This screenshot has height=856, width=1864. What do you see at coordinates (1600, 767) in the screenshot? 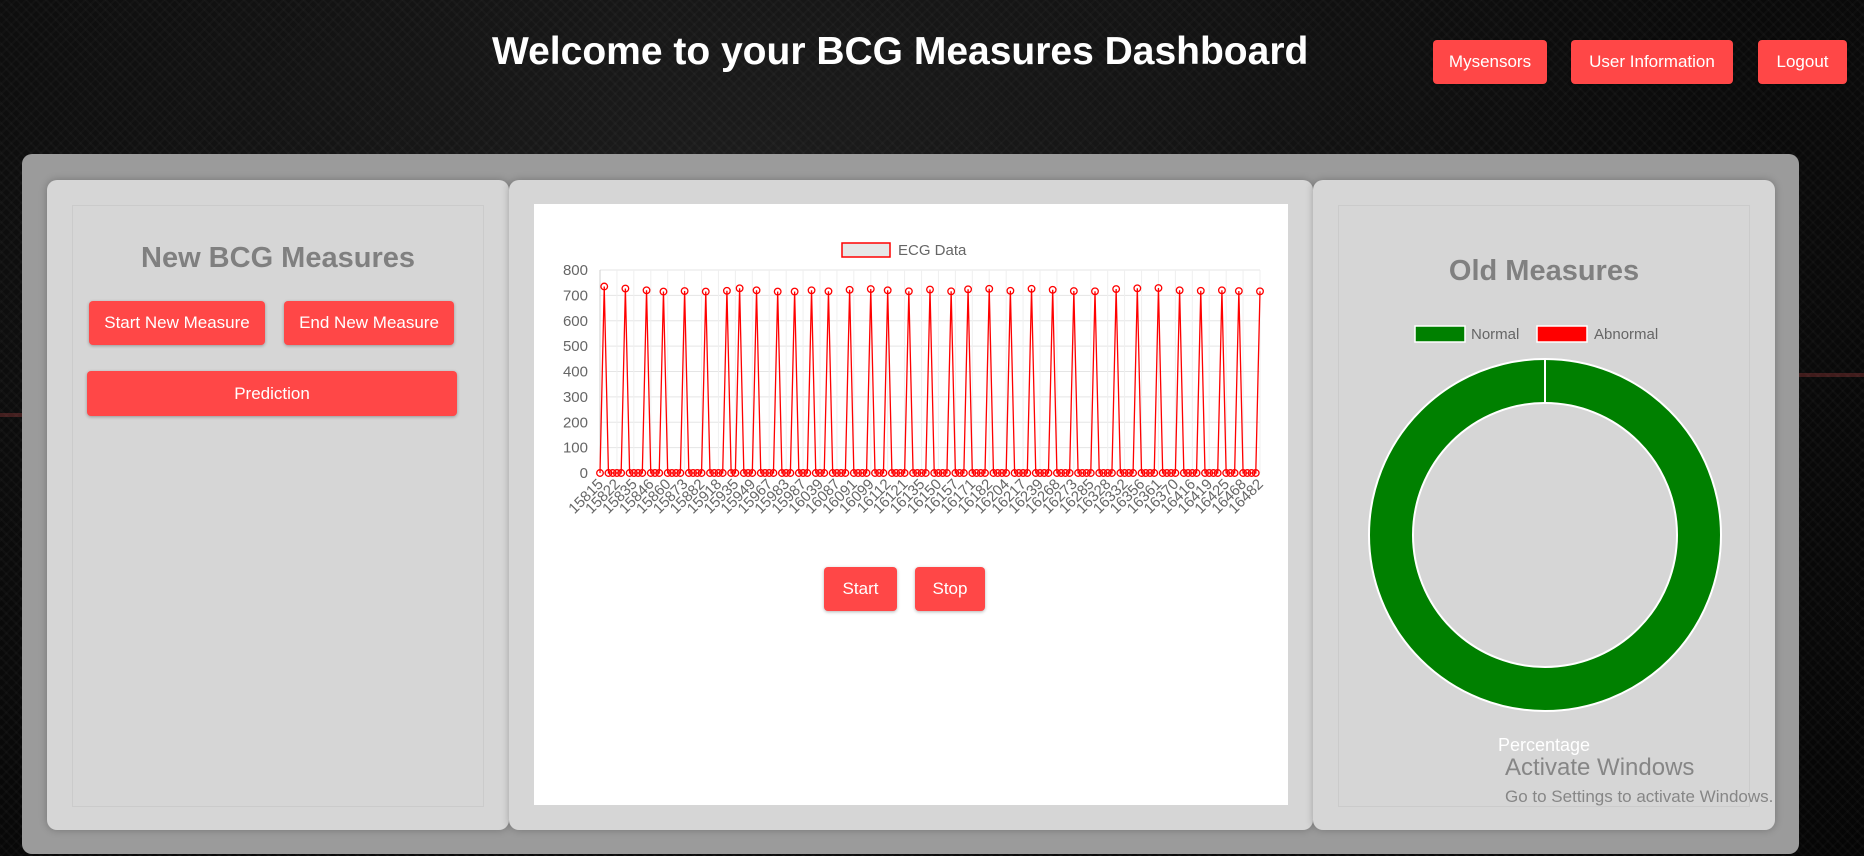
I see `activate-windows-title: Activate Windows` at bounding box center [1600, 767].